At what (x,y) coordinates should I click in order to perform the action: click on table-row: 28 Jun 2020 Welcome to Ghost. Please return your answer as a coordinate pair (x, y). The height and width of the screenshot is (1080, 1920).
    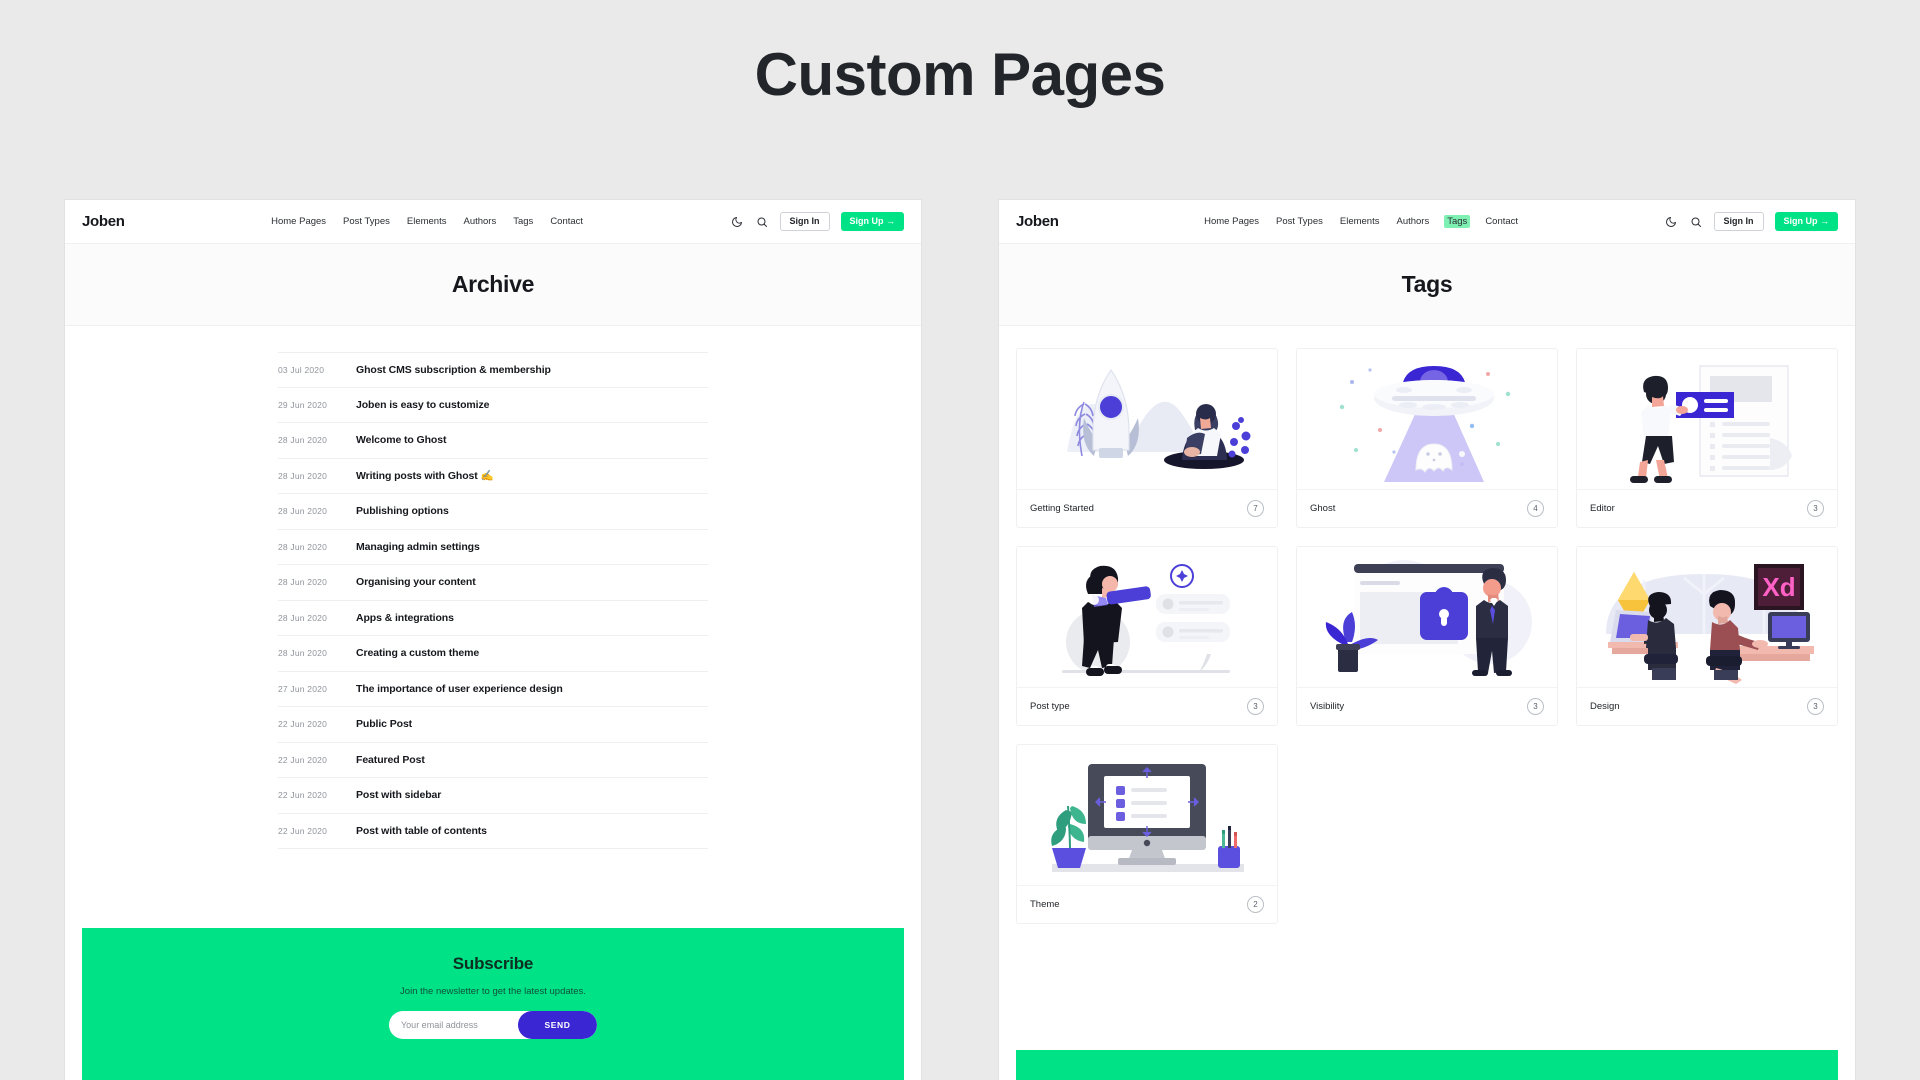
    Looking at the image, I should click on (493, 441).